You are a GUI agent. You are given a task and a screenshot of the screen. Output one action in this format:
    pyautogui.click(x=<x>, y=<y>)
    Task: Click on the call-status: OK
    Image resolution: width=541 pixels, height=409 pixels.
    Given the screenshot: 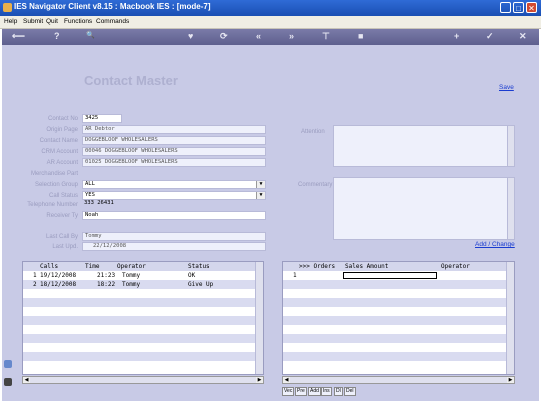 What is the action you would take?
    pyautogui.click(x=192, y=275)
    